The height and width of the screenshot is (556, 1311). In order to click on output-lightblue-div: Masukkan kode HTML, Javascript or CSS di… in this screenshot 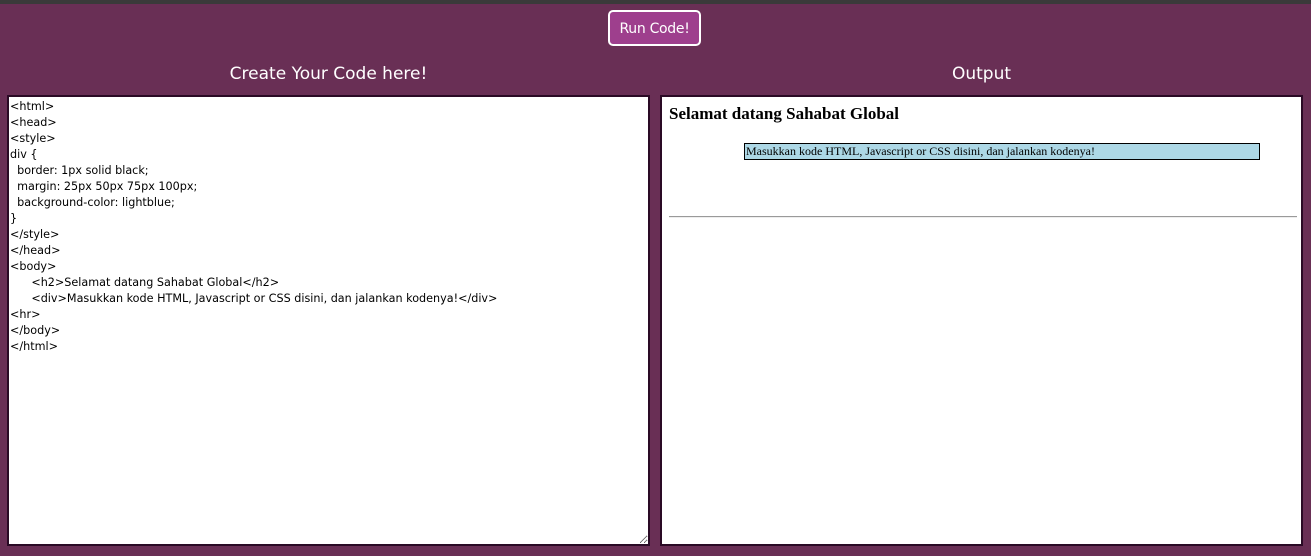, I will do `click(1002, 151)`.